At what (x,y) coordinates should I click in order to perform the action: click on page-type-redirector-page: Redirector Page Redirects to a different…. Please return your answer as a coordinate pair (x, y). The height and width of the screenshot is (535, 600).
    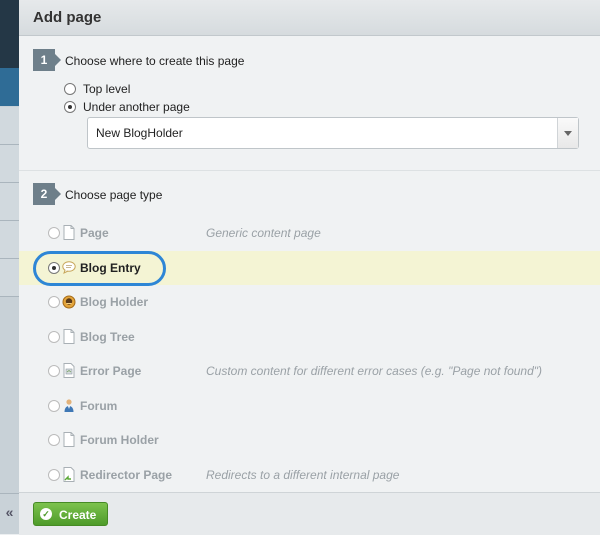
    Looking at the image, I should click on (309, 475).